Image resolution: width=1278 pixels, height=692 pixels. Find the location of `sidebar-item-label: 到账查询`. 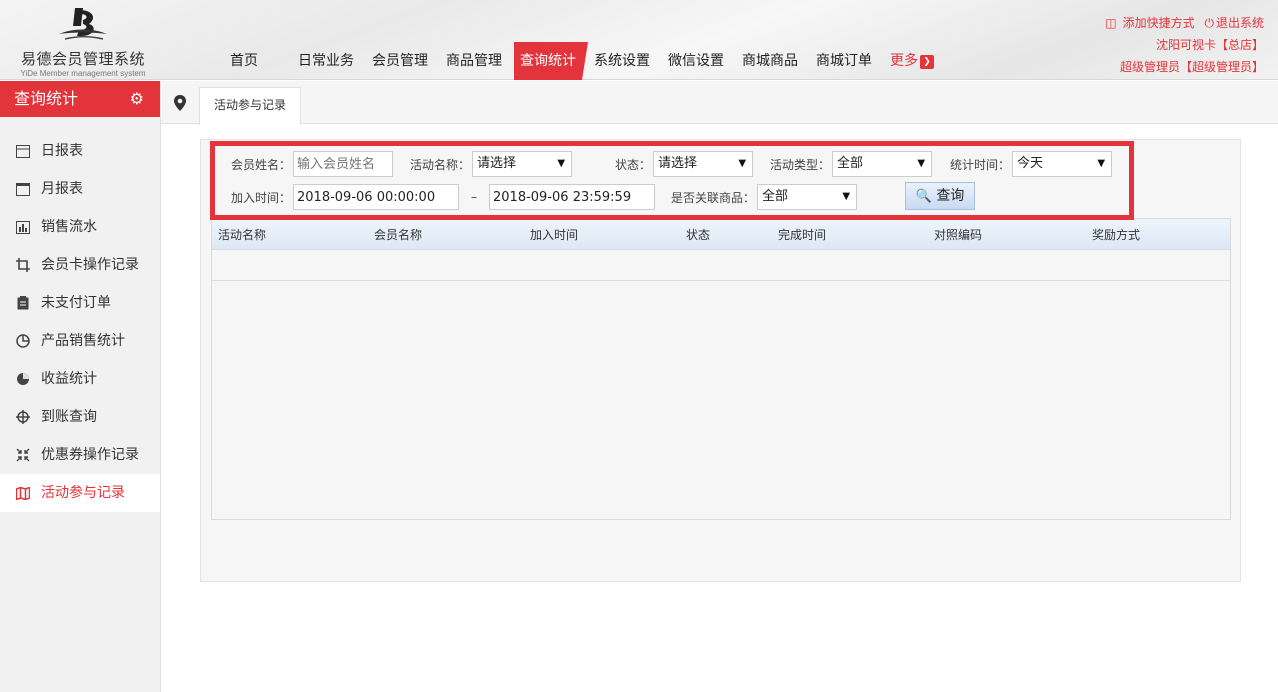

sidebar-item-label: 到账查询 is located at coordinates (69, 417).